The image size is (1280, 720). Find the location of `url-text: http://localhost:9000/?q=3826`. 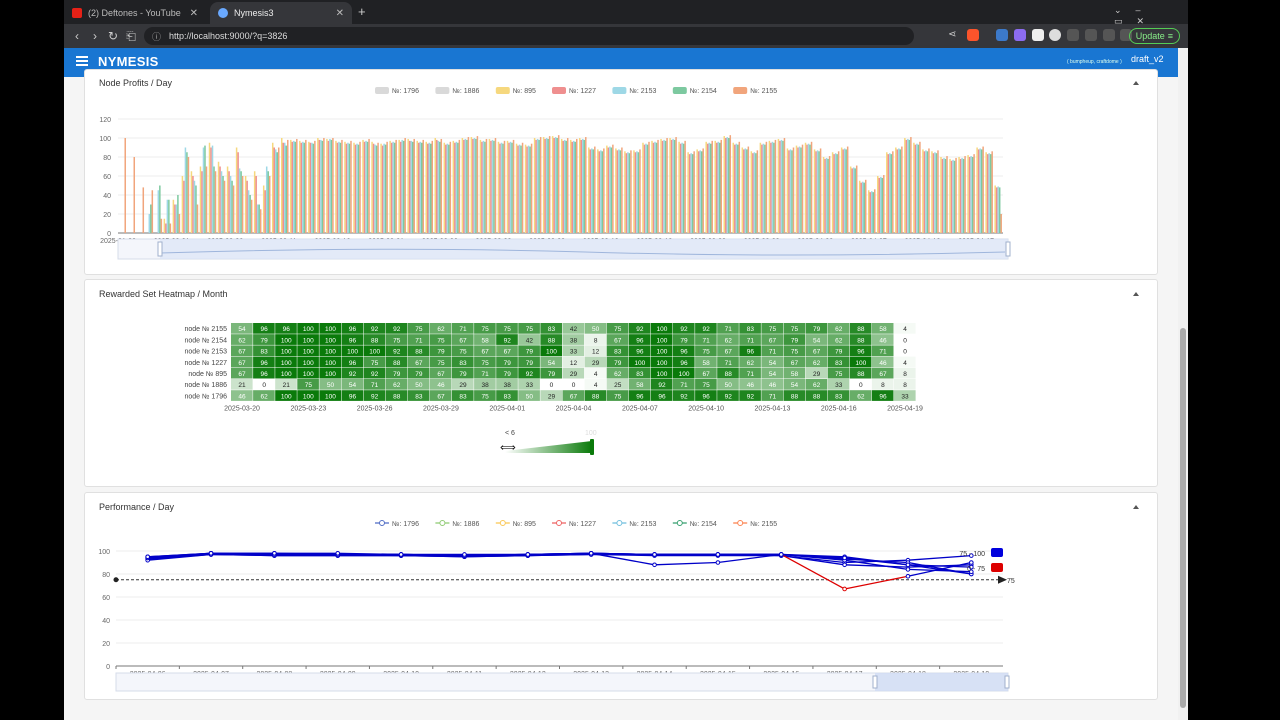

url-text: http://localhost:9000/?q=3826 is located at coordinates (228, 36).